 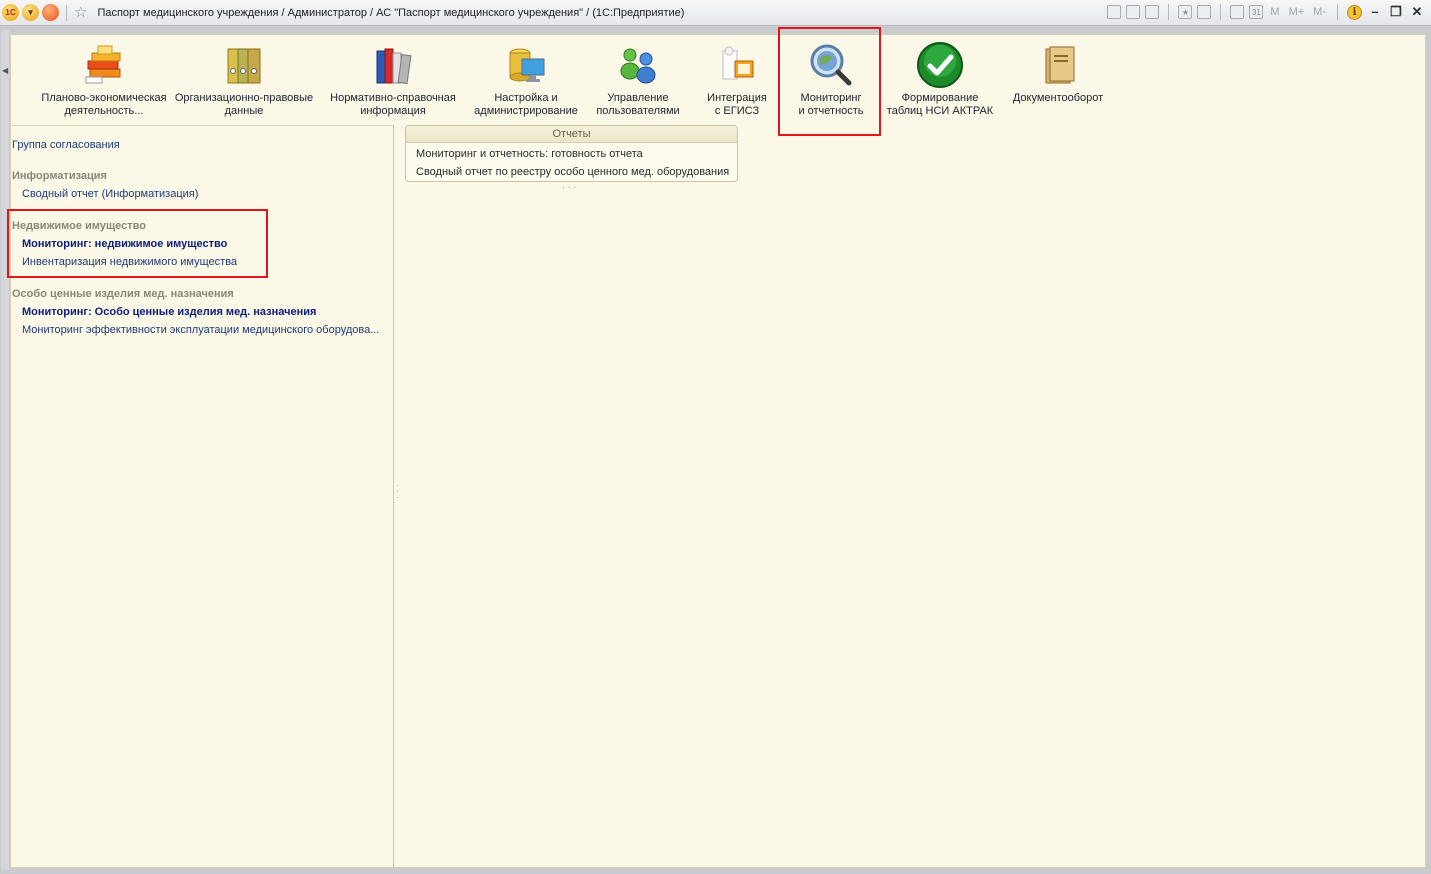 What do you see at coordinates (638, 111) in the screenshot?
I see `section-label-line2: пользователями` at bounding box center [638, 111].